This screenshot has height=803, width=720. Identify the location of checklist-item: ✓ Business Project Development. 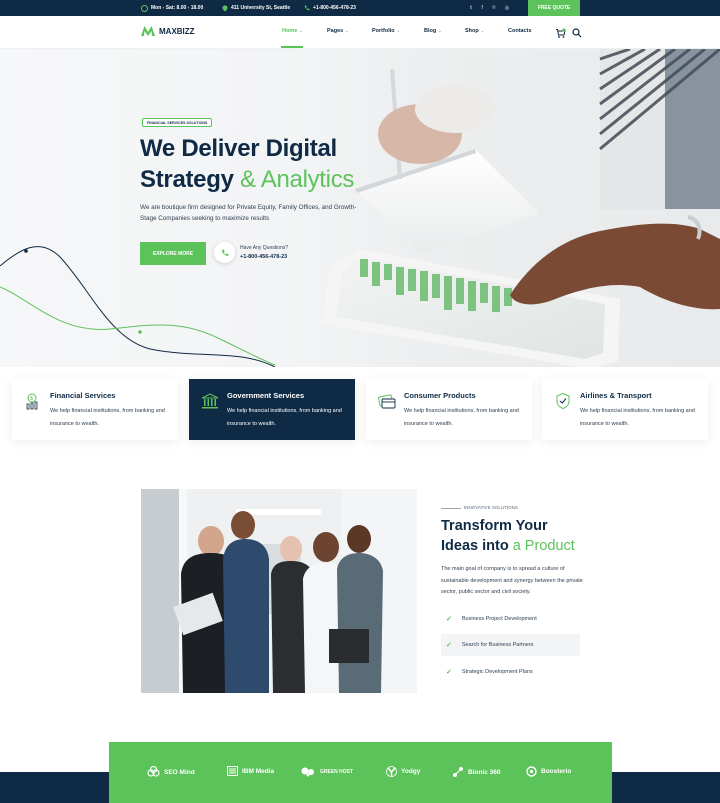
(510, 619).